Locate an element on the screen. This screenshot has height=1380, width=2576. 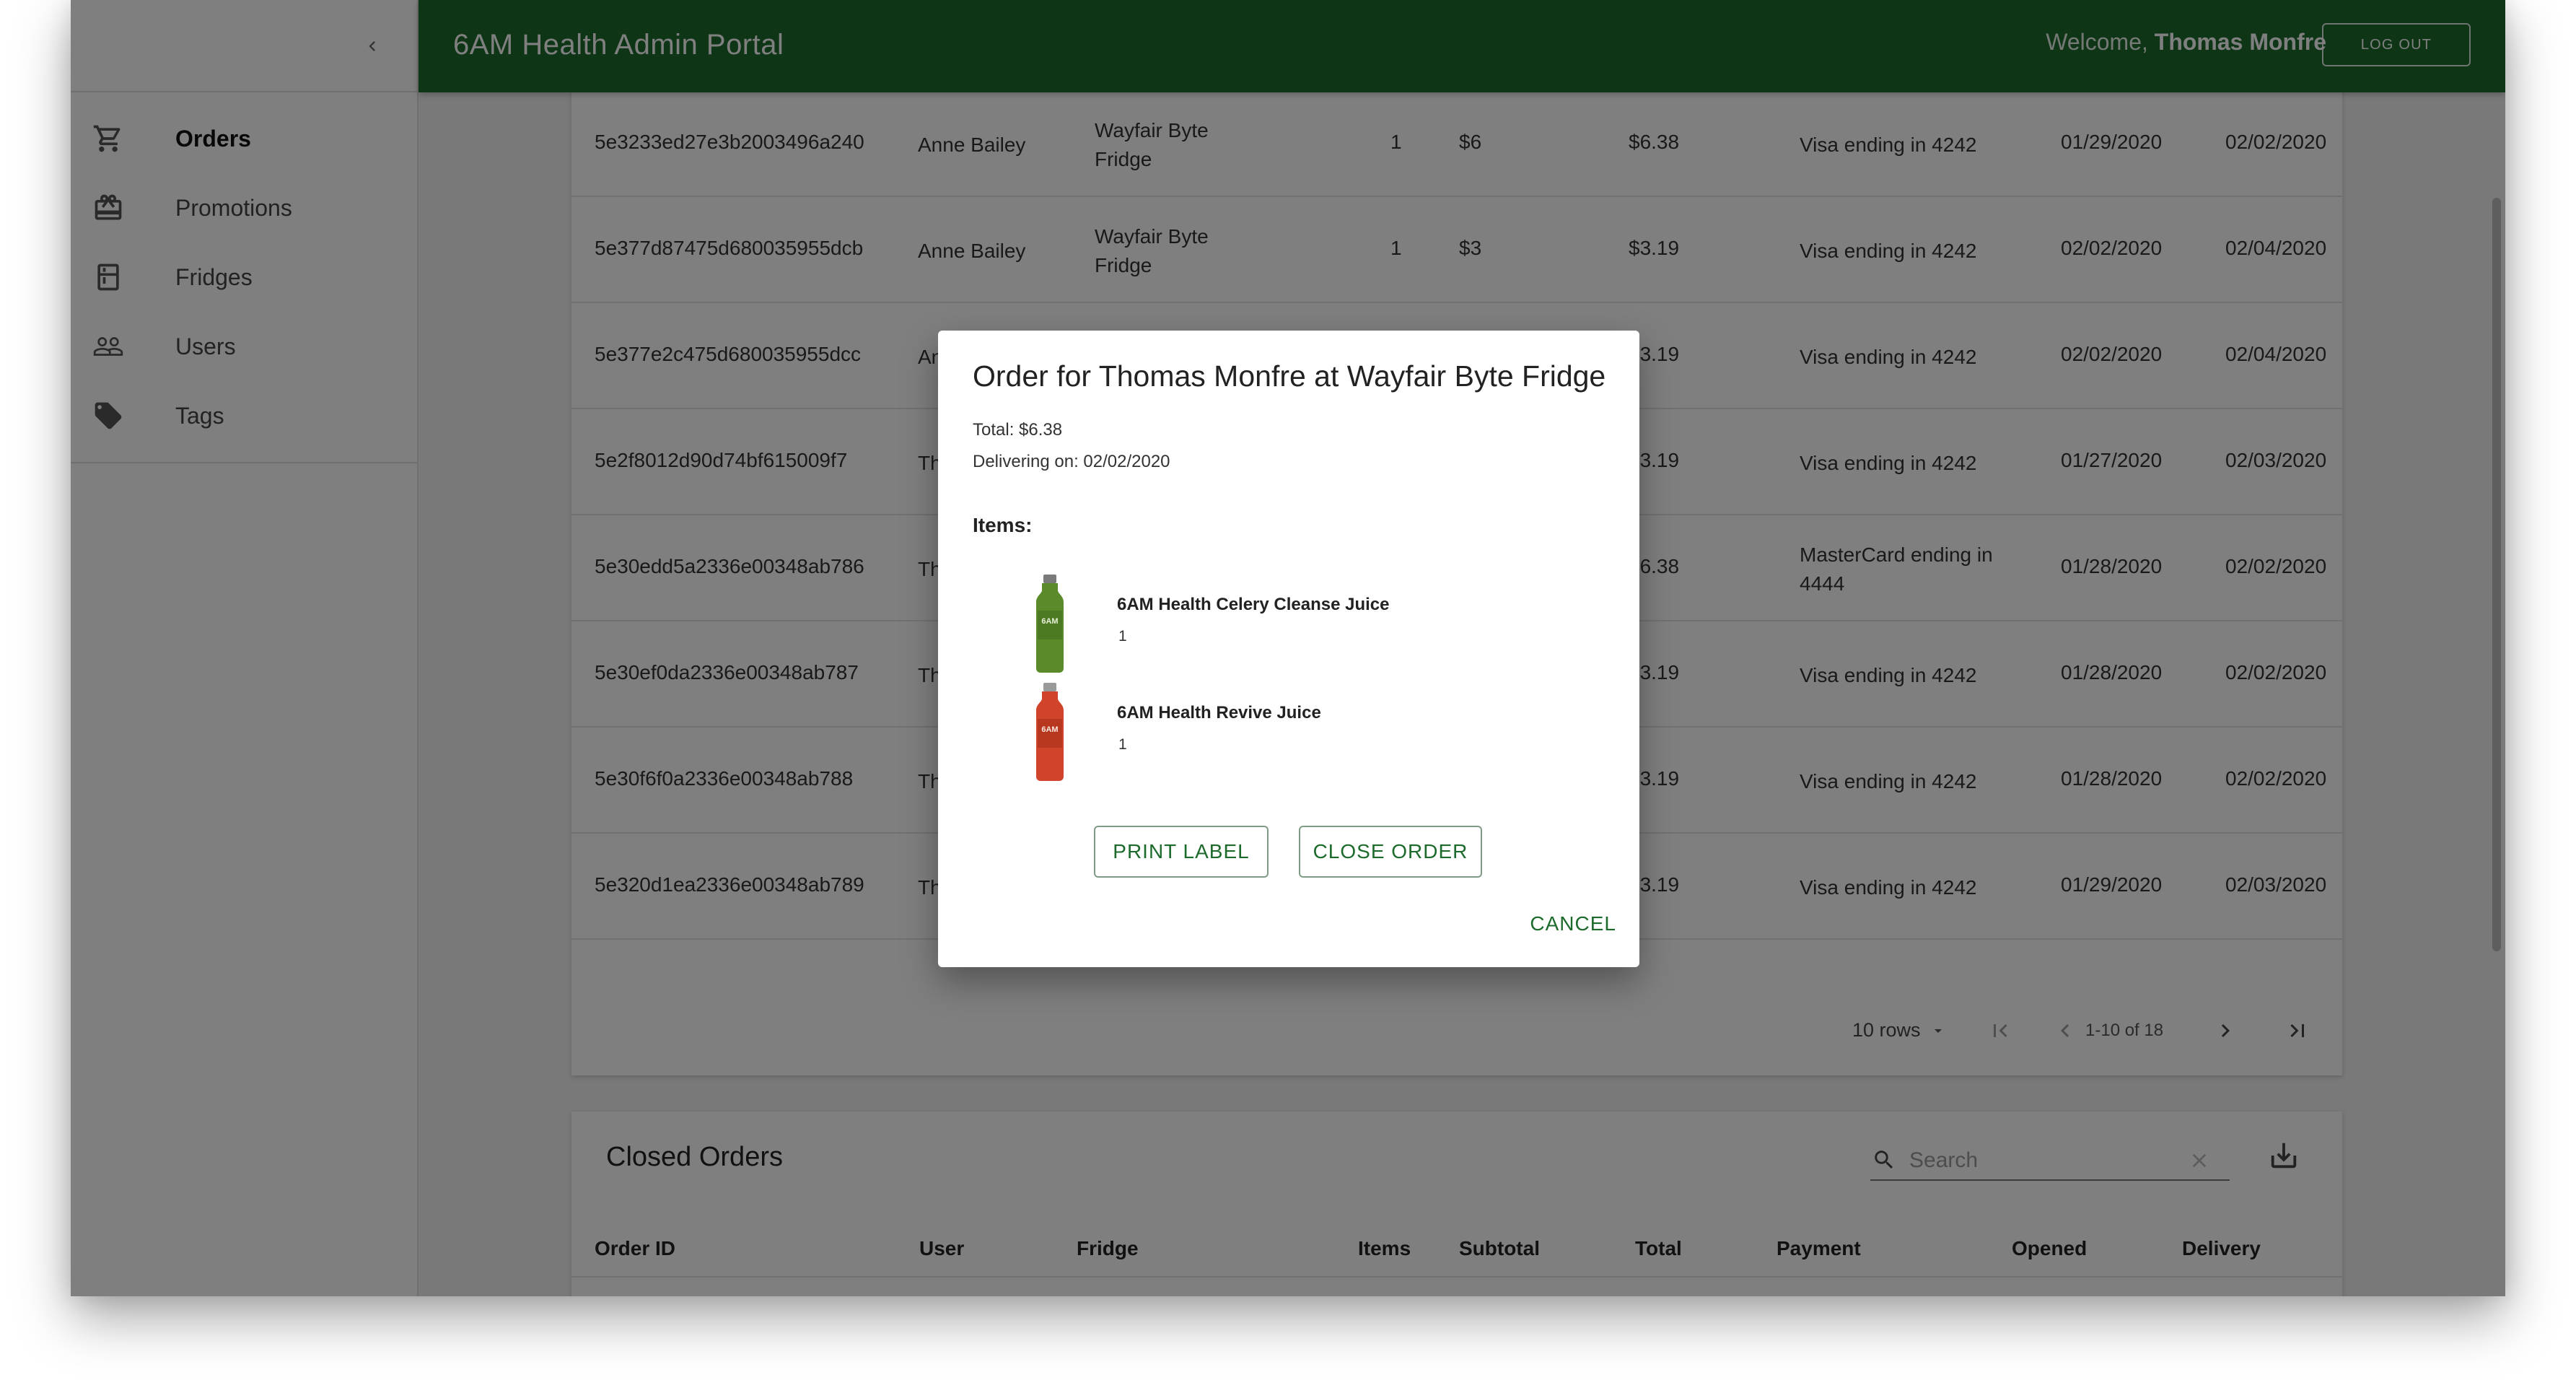
items-heading: Items: is located at coordinates (1003, 525).